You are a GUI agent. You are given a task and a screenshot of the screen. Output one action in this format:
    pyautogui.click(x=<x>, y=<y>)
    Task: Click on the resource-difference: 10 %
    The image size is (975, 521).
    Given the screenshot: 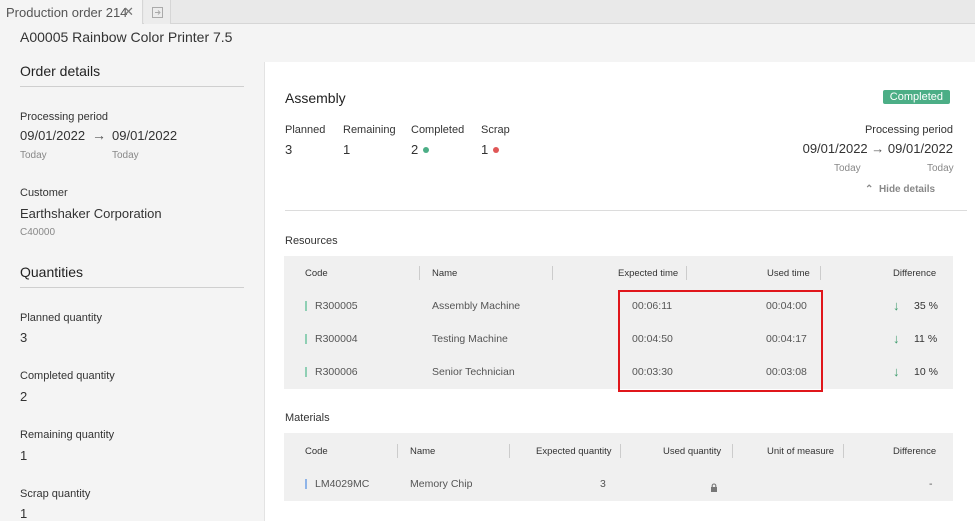 What is the action you would take?
    pyautogui.click(x=926, y=372)
    